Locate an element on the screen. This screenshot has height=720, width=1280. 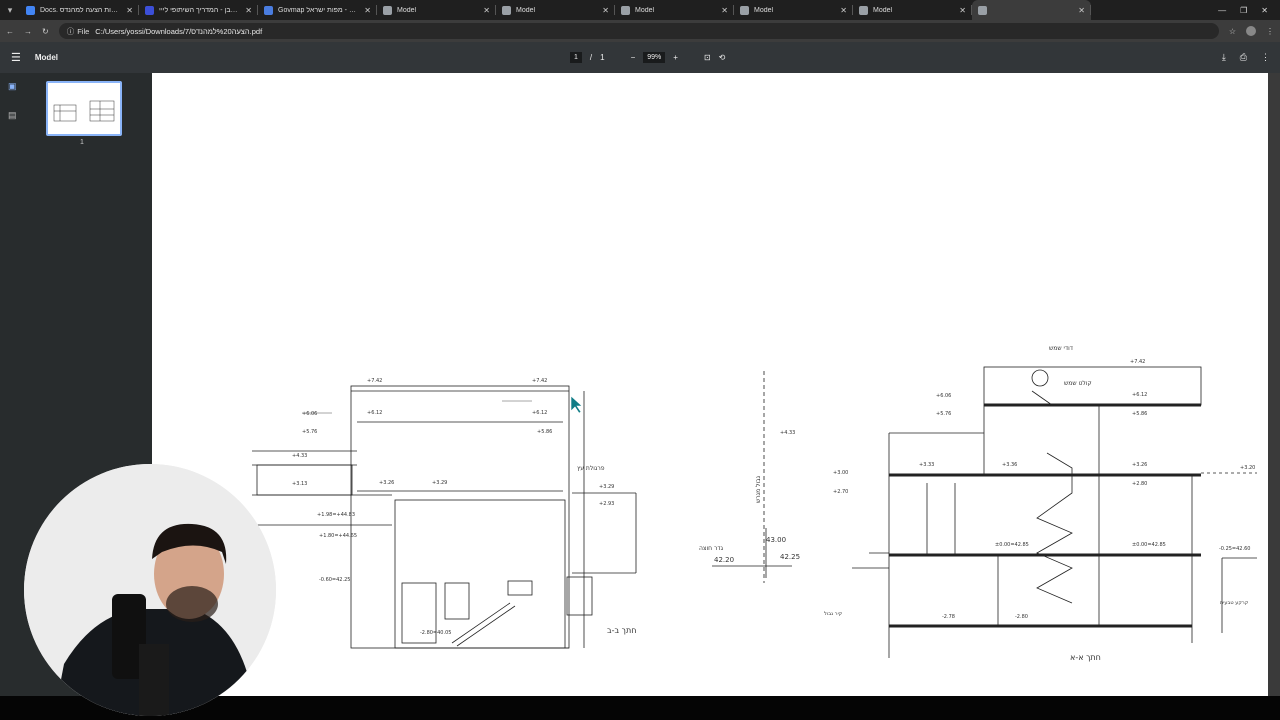
mouse-cursor-icon is located at coordinates (576, 404).